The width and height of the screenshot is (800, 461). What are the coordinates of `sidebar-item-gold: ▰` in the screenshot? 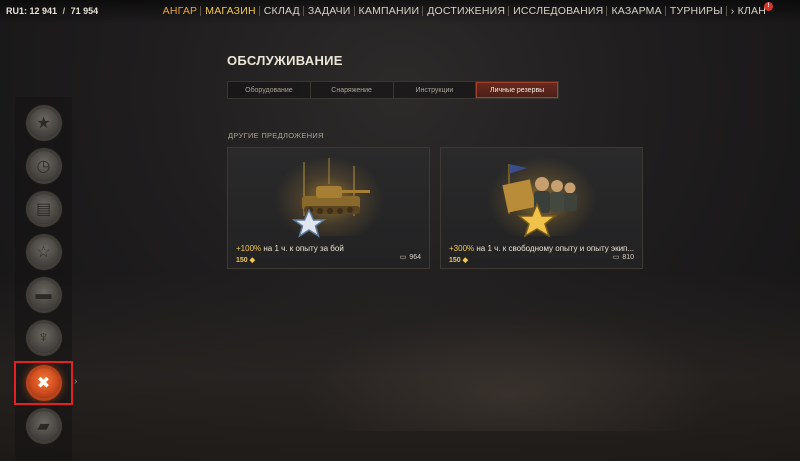 It's located at (43, 426).